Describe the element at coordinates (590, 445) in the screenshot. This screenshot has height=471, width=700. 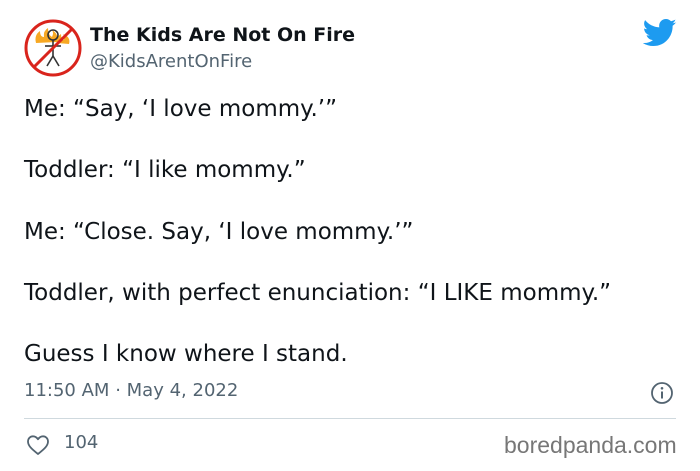
I see `source-watermark: boredpanda.com` at that location.